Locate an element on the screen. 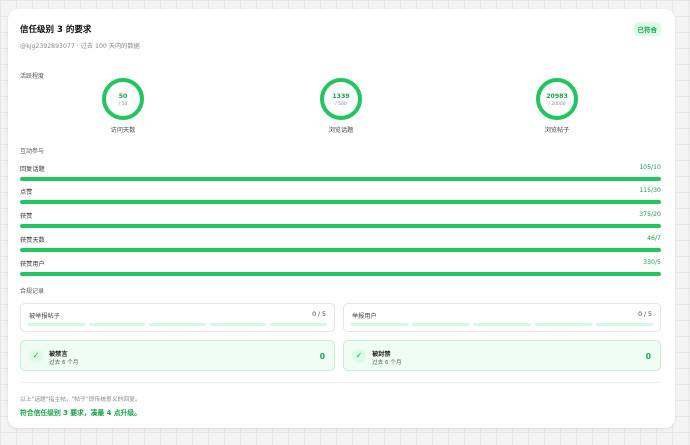 The height and width of the screenshot is (445, 690). status-badge: 已符合 is located at coordinates (647, 29).